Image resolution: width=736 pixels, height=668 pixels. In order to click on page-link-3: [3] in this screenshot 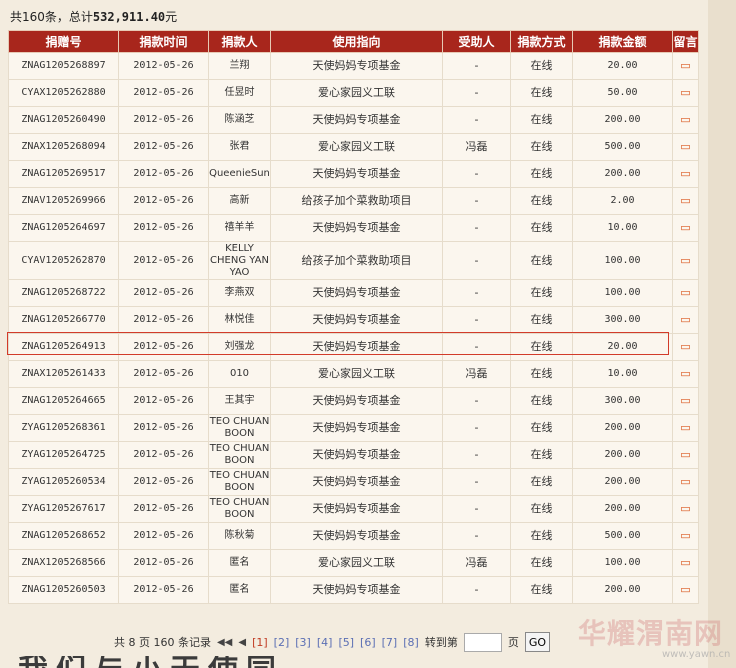, I will do `click(303, 642)`.